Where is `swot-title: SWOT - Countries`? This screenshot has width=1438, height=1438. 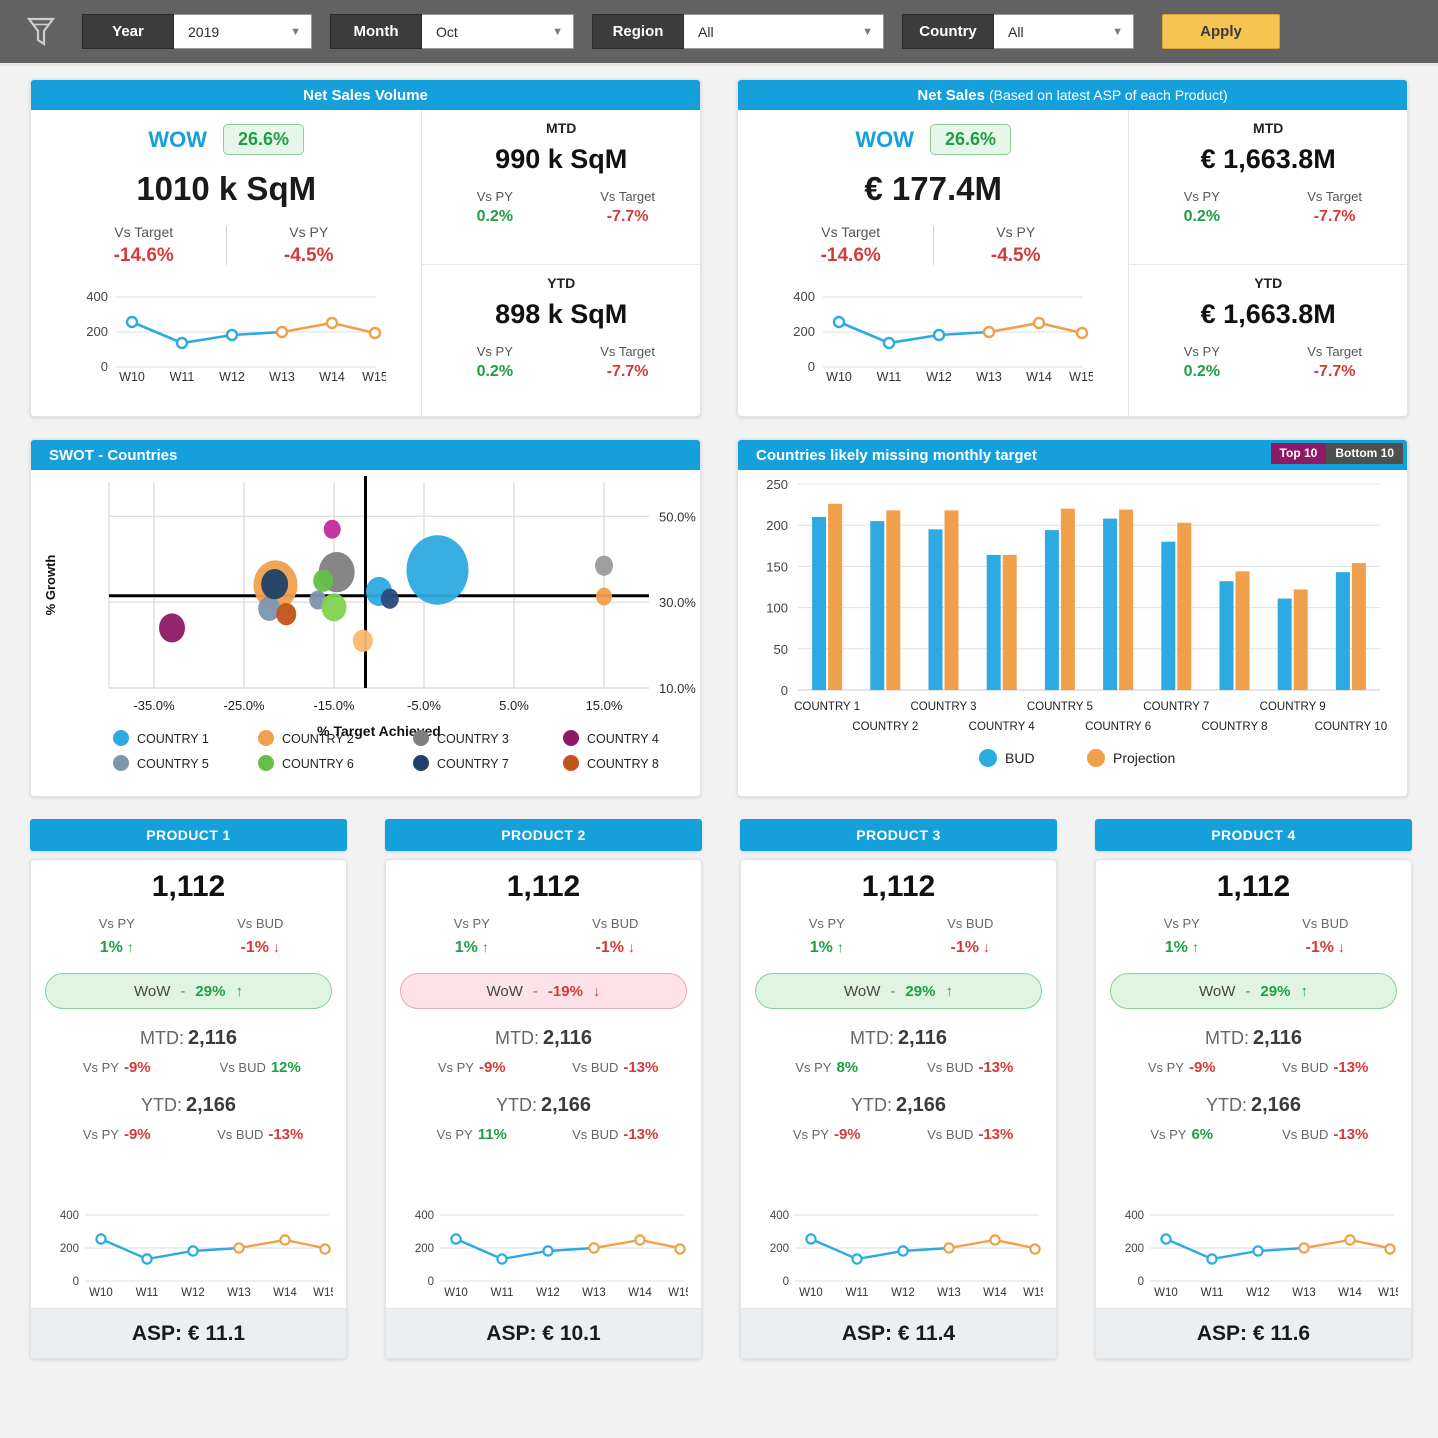
swot-title: SWOT - Countries is located at coordinates (113, 455).